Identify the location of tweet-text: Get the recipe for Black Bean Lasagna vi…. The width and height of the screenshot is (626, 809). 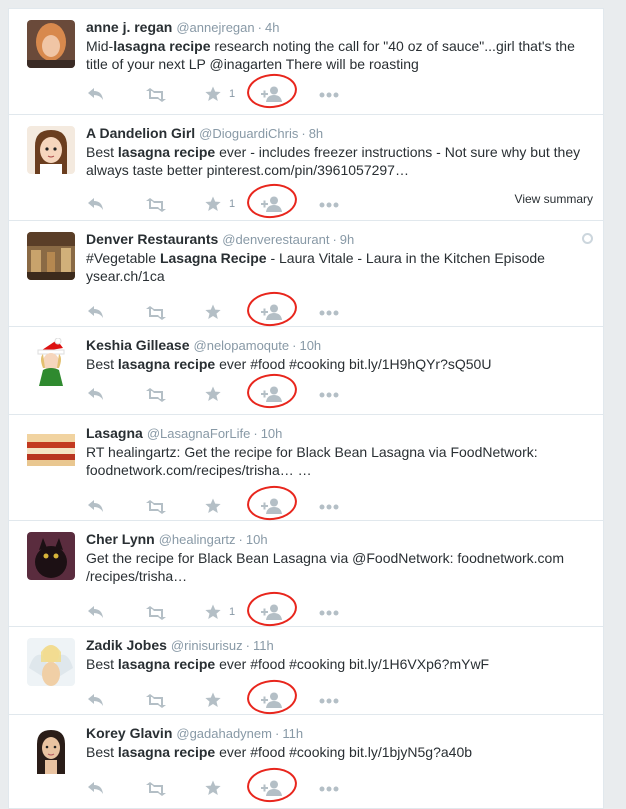
(325, 567).